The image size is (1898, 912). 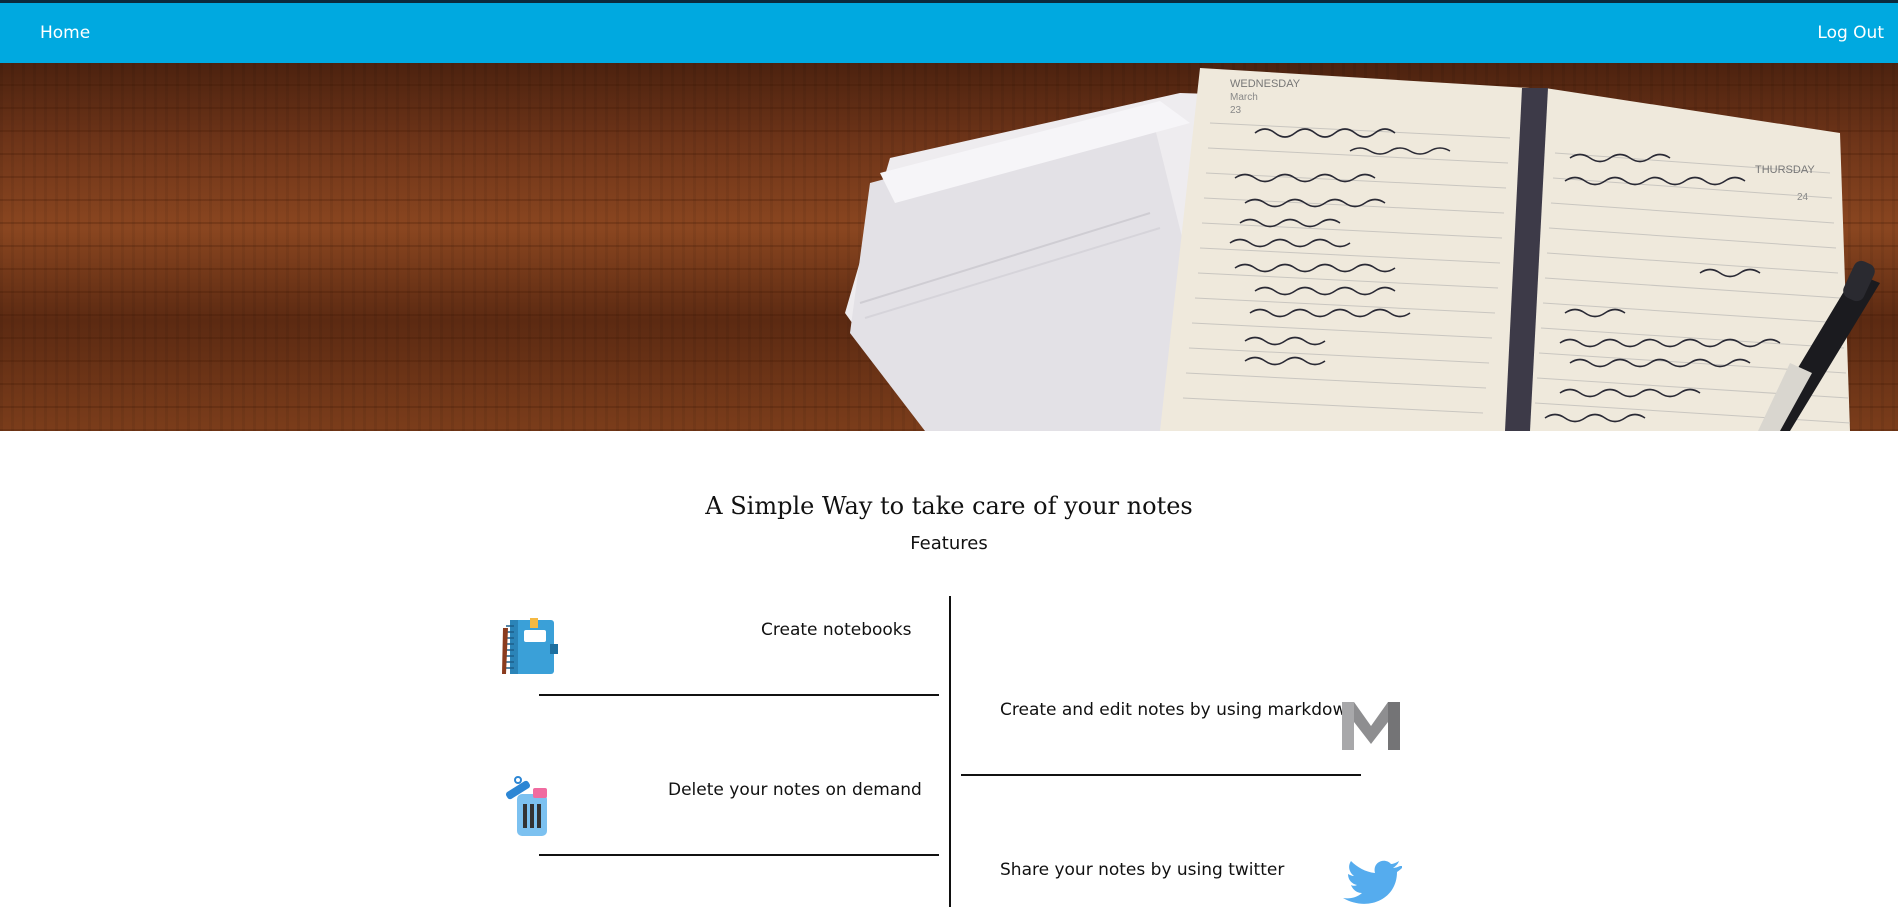 What do you see at coordinates (949, 543) in the screenshot?
I see `features-heading: Features` at bounding box center [949, 543].